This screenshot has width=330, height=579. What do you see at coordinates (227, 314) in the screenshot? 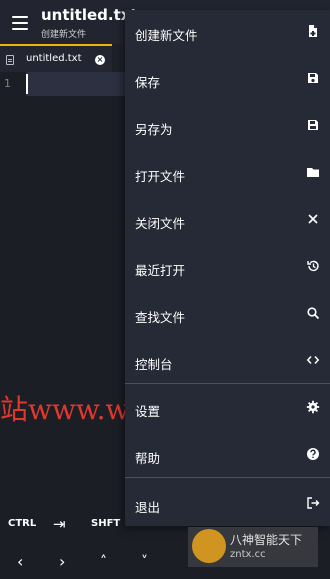
I see `menu-item-find-file: 查找文件` at bounding box center [227, 314].